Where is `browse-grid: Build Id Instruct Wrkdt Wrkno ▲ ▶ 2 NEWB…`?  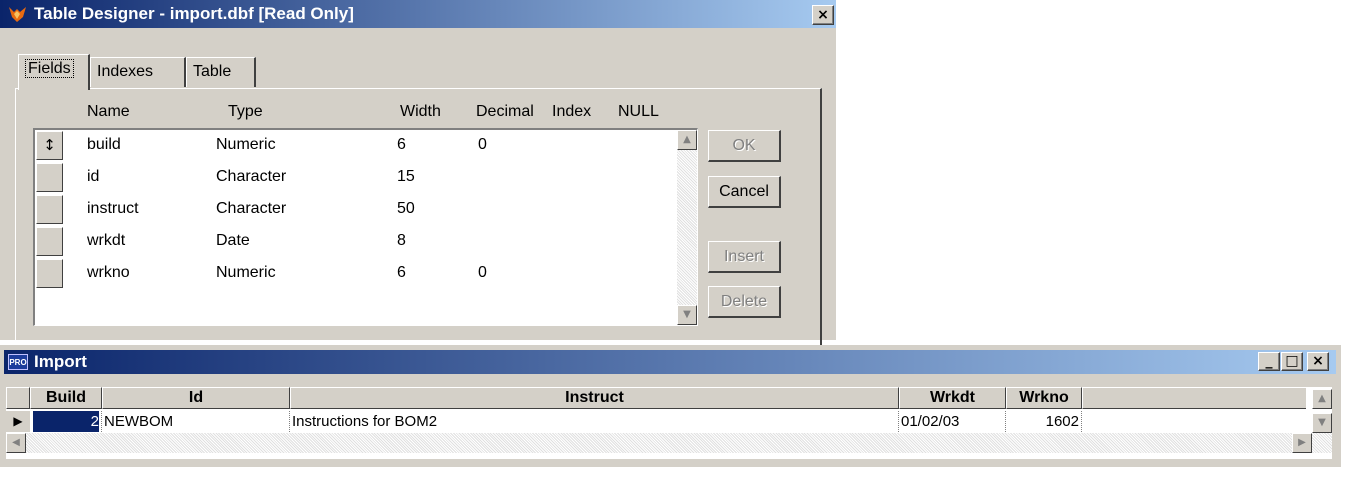 browse-grid: Build Id Instruct Wrkdt Wrkno ▲ ▶ 2 NEWB… is located at coordinates (669, 423).